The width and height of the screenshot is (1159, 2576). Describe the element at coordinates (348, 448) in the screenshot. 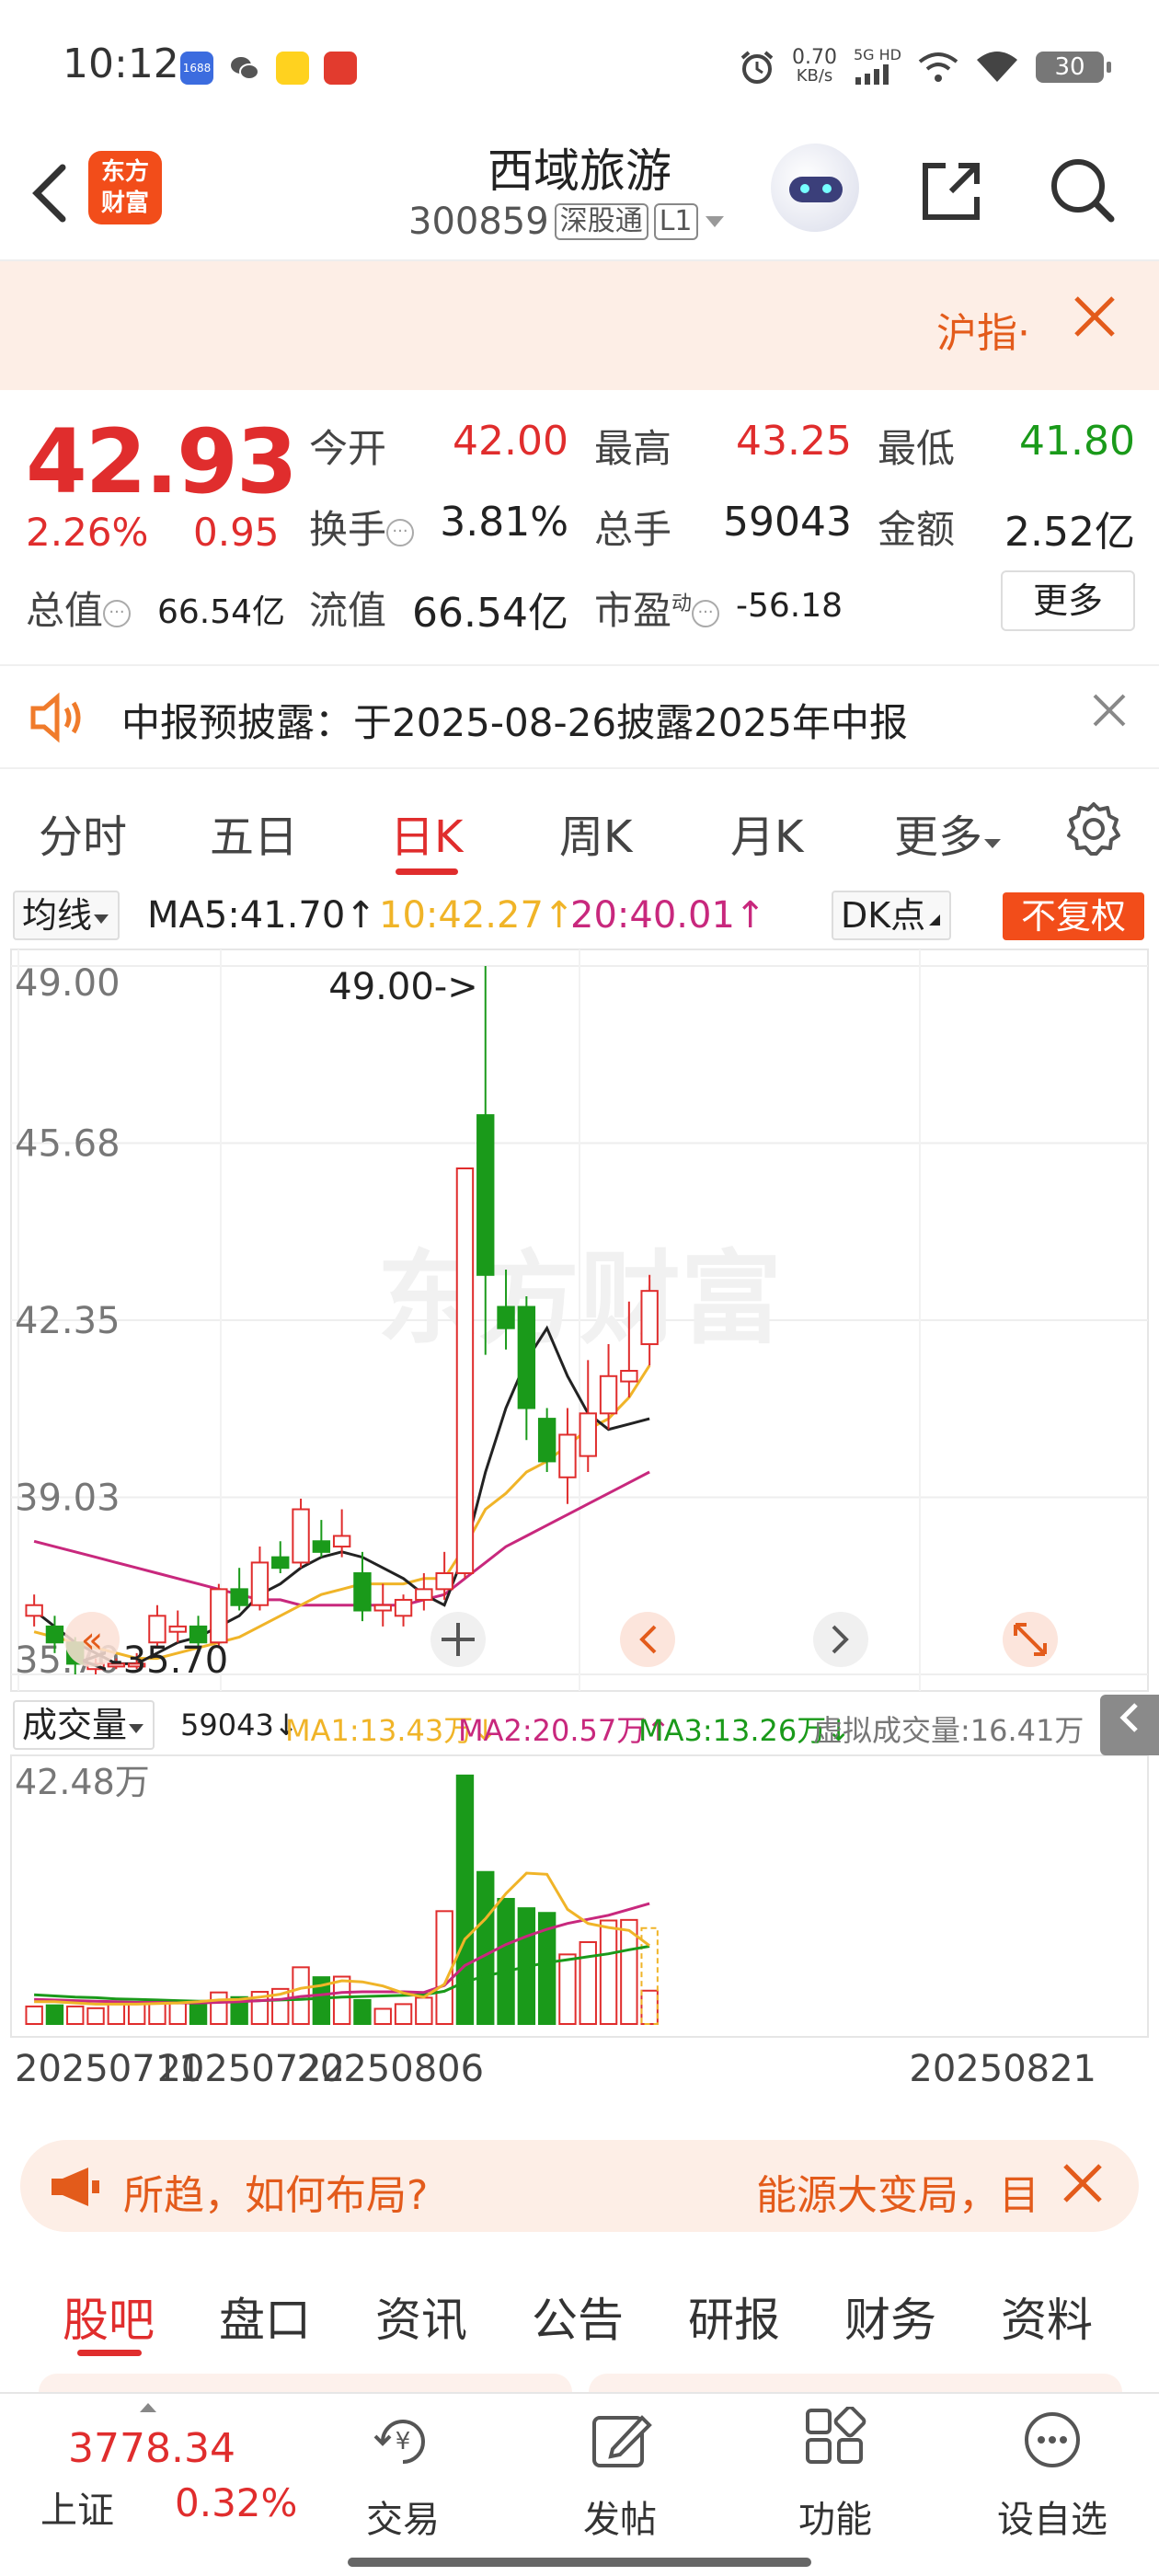

I see `open-label: 今开` at that location.